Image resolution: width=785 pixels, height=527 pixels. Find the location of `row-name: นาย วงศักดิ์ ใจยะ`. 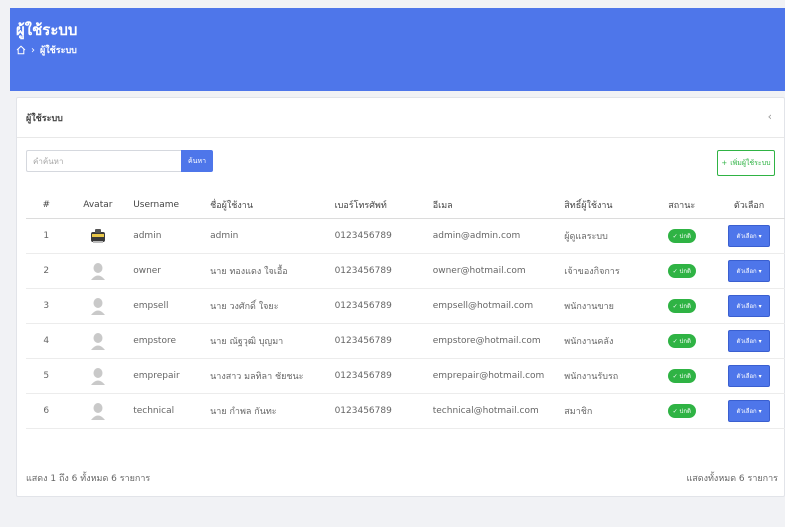

row-name: นาย วงศักดิ์ ใจยะ is located at coordinates (268, 306).